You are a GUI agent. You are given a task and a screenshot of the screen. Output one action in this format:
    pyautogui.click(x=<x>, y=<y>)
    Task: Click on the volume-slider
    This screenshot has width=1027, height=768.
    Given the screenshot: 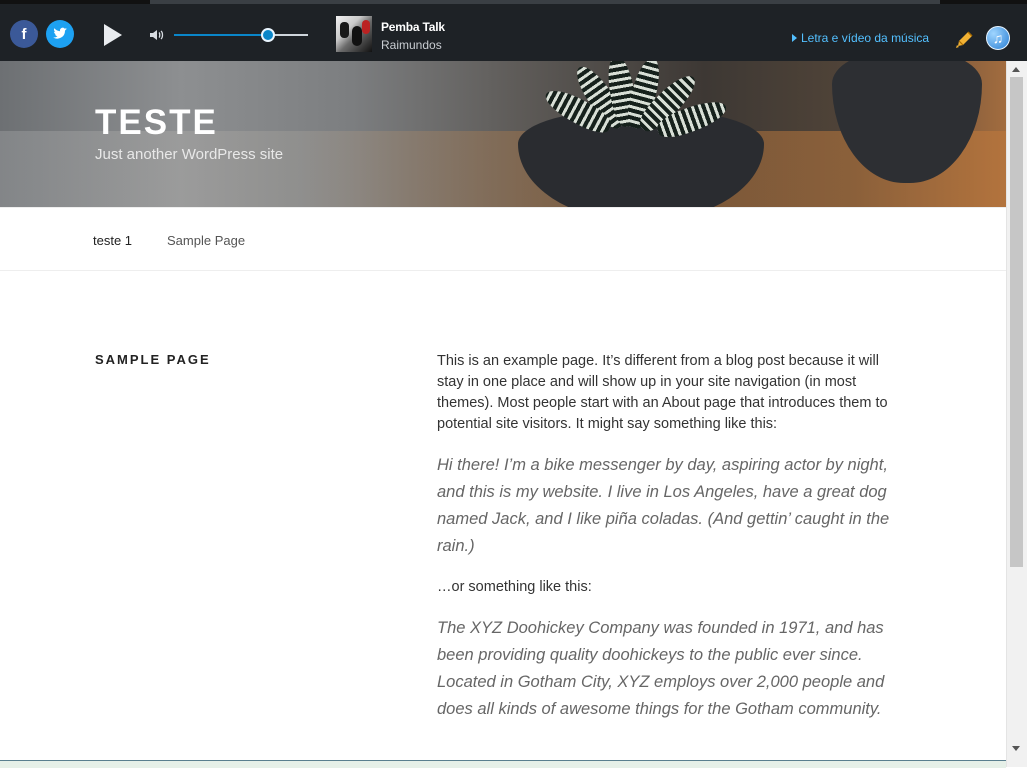 What is the action you would take?
    pyautogui.click(x=241, y=35)
    